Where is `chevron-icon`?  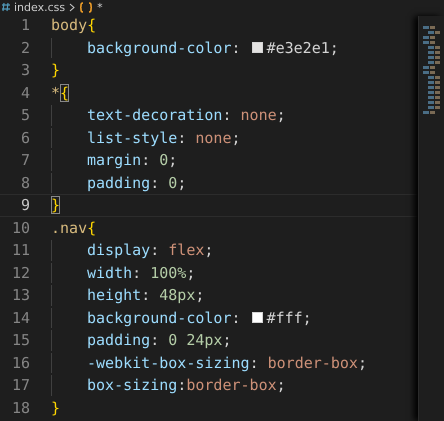
chevron-icon is located at coordinates (72, 7).